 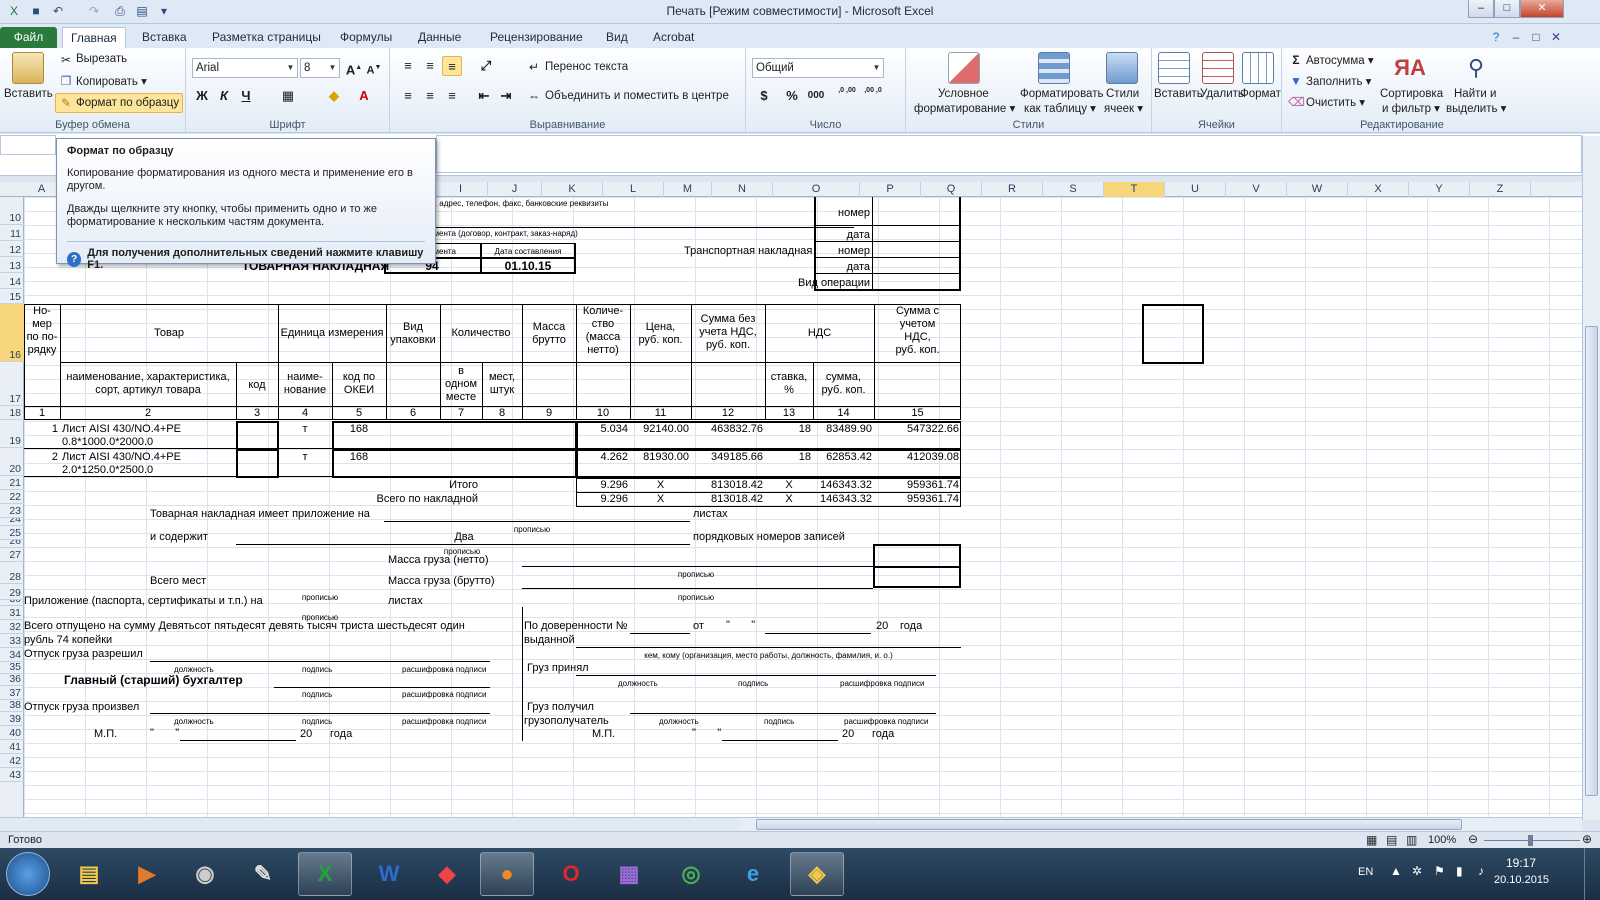 What do you see at coordinates (447, 874) in the screenshot?
I see `app-icon: ◆` at bounding box center [447, 874].